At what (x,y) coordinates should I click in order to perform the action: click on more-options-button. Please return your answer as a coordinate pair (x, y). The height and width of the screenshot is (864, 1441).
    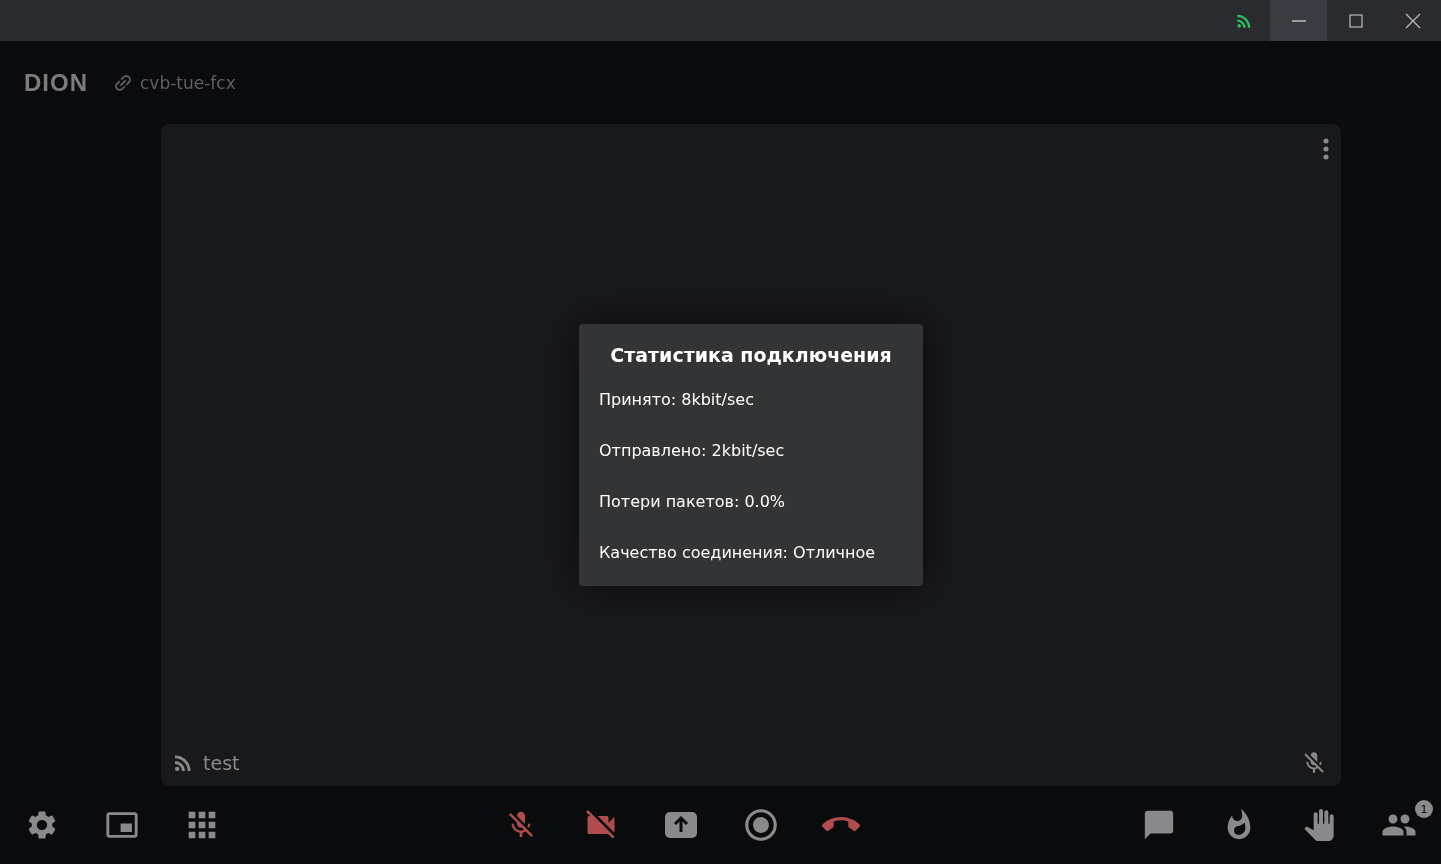
    Looking at the image, I should click on (1326, 149).